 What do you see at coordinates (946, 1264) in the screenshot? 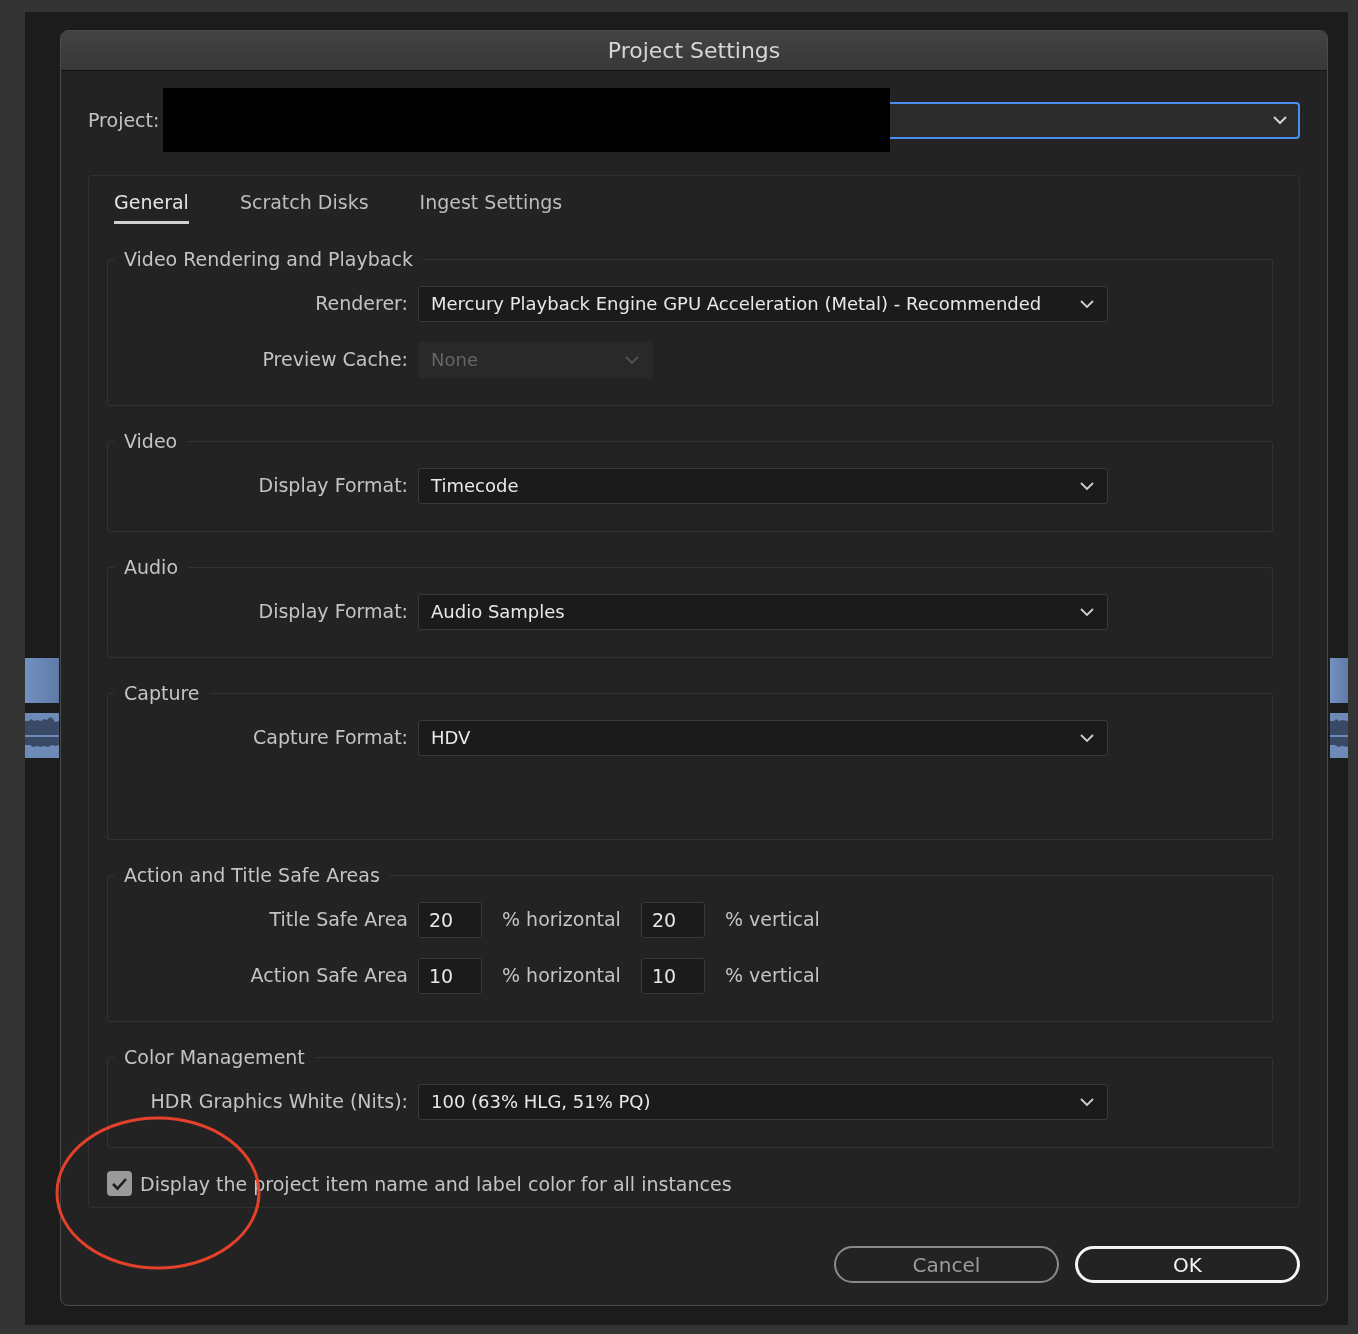
I see `cancel-button: Cancel` at bounding box center [946, 1264].